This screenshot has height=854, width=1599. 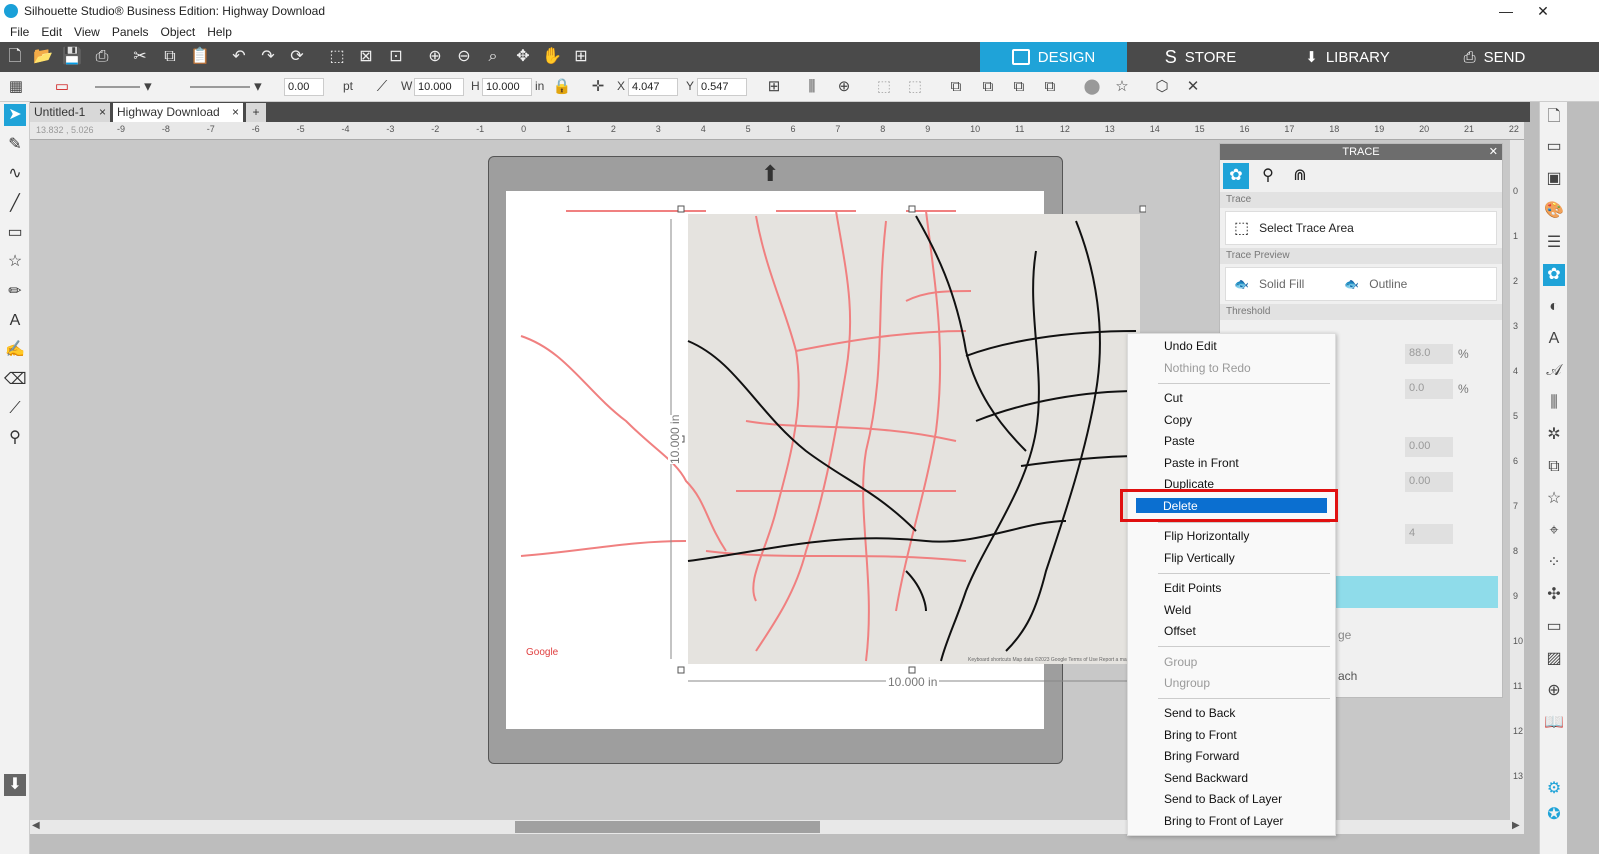 What do you see at coordinates (552, 57) in the screenshot?
I see `pan-hand-icon: ✋` at bounding box center [552, 57].